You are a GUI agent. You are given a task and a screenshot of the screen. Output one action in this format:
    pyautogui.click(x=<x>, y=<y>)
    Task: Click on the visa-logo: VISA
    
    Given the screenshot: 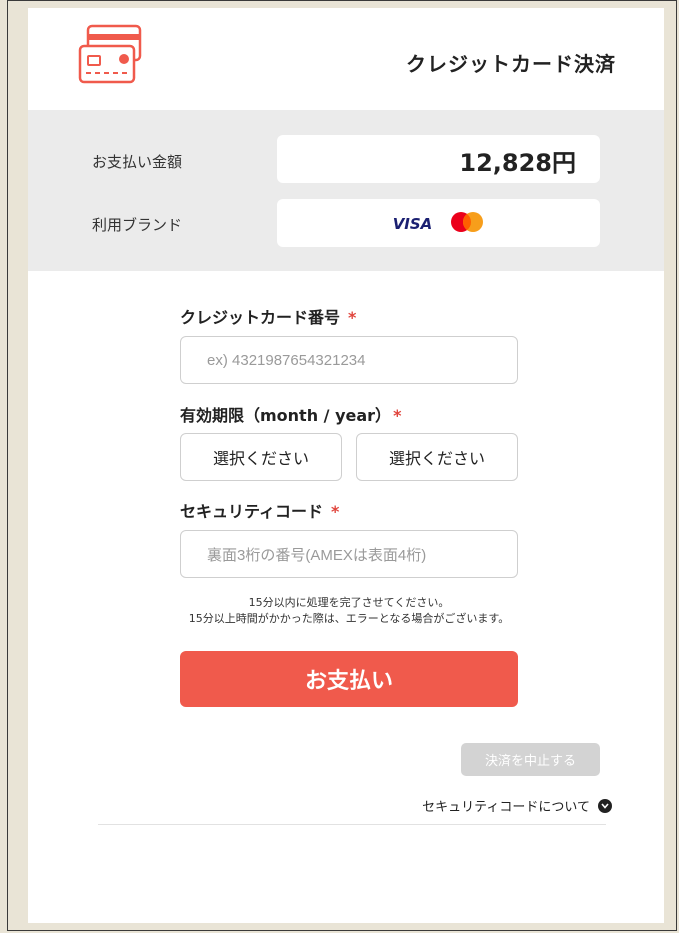 What is the action you would take?
    pyautogui.click(x=412, y=224)
    